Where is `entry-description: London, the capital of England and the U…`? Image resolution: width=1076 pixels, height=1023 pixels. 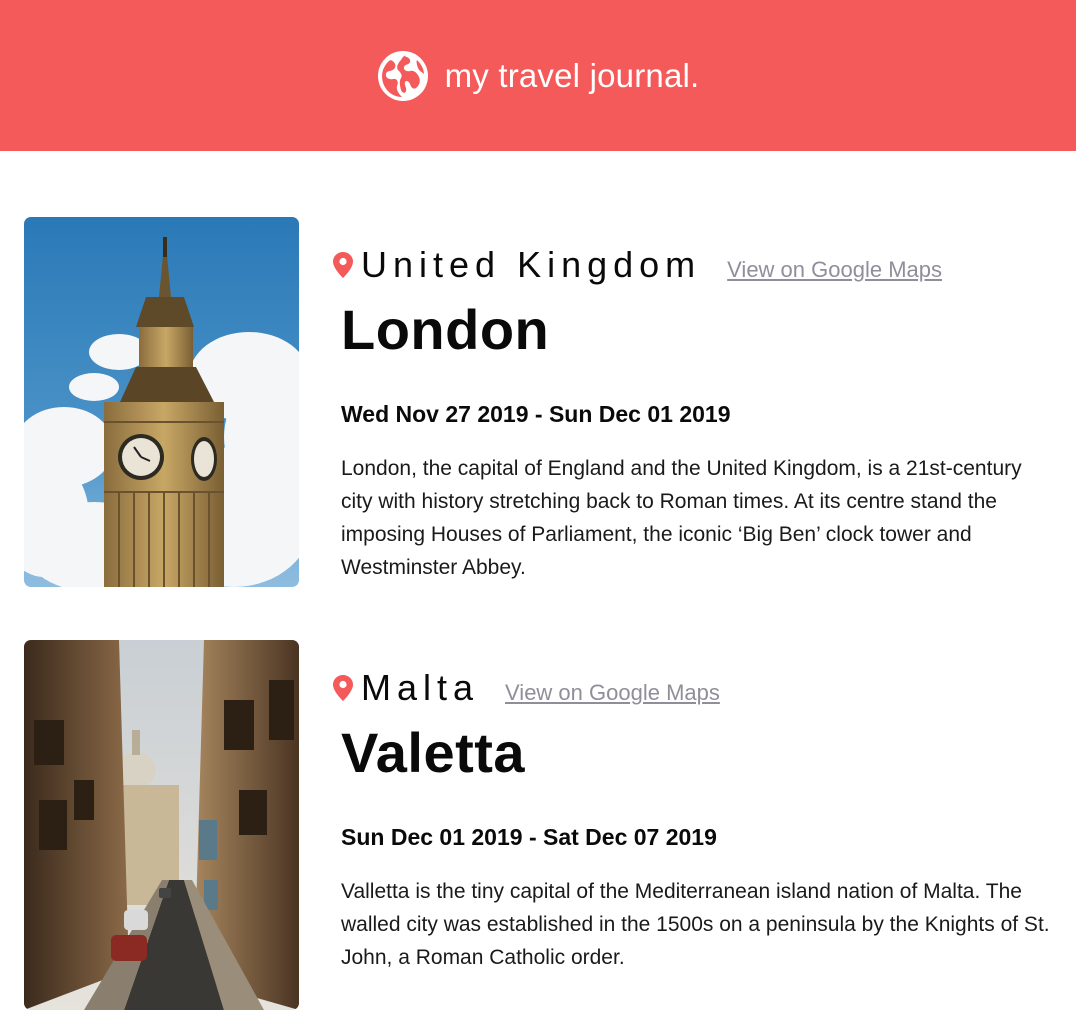
entry-description: London, the capital of England and the U… is located at coordinates (681, 518).